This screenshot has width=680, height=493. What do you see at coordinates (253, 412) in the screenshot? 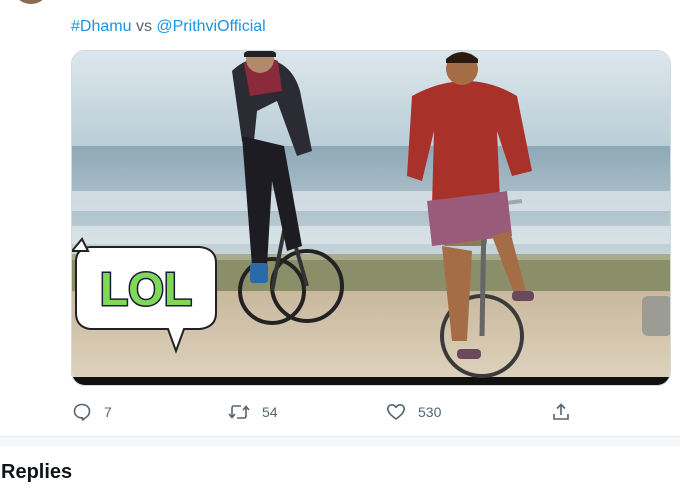
I see `retweet-button: 54` at bounding box center [253, 412].